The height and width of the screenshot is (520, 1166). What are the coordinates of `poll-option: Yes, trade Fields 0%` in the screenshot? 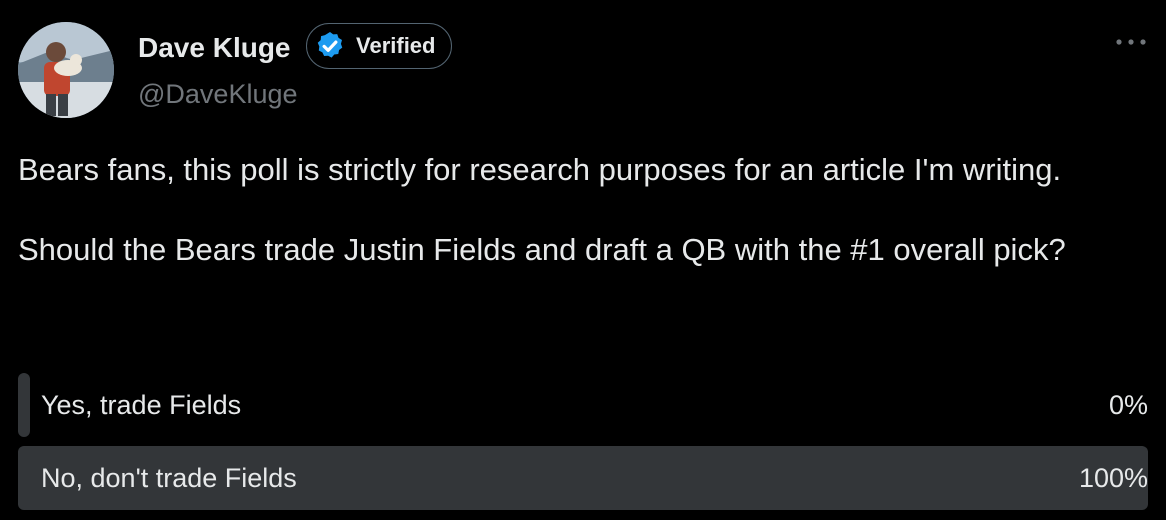 It's located at (583, 405).